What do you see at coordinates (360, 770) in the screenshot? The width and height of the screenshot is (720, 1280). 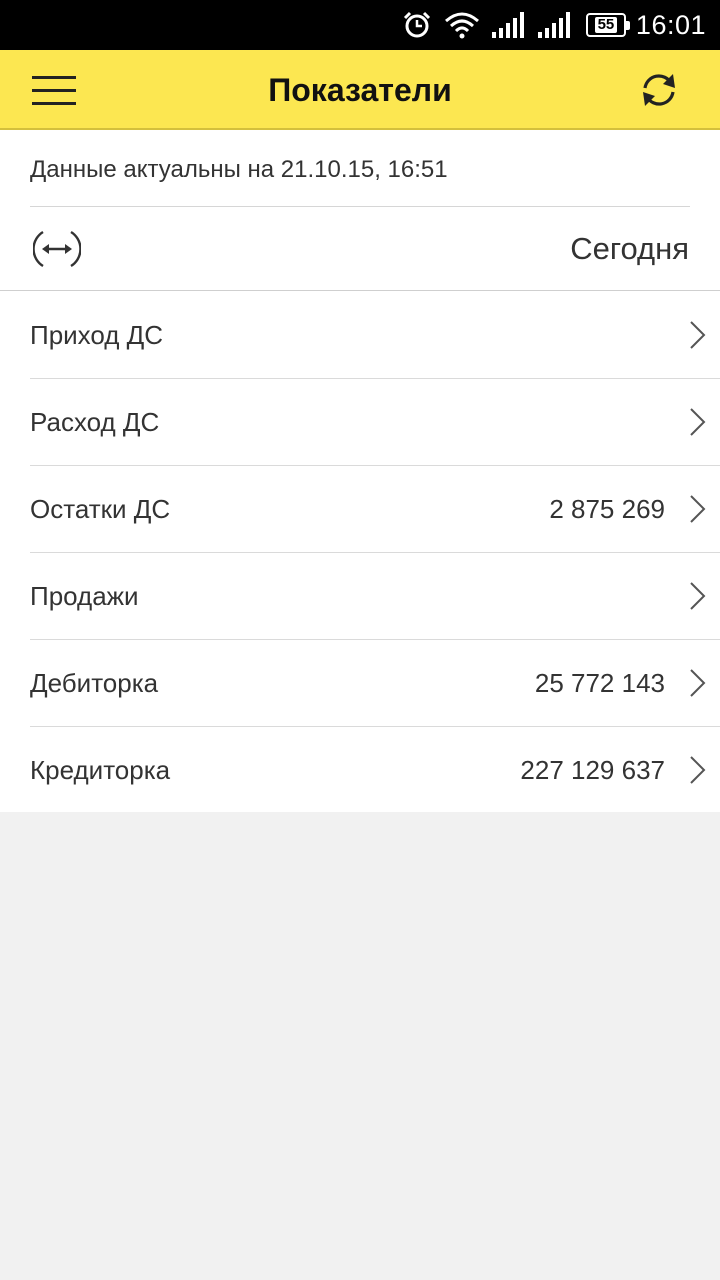 I see `list-item-payables: Кредиторка 227 129 637` at bounding box center [360, 770].